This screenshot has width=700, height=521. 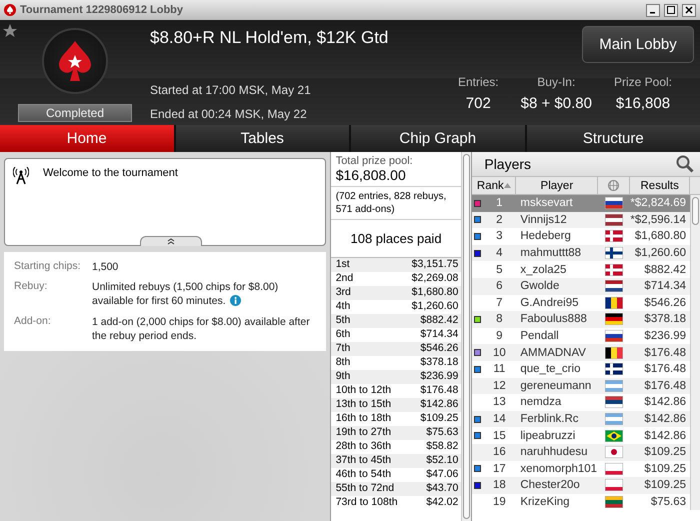 I want to click on player-row: 17 xenomorph101 $109.25, so click(x=581, y=469).